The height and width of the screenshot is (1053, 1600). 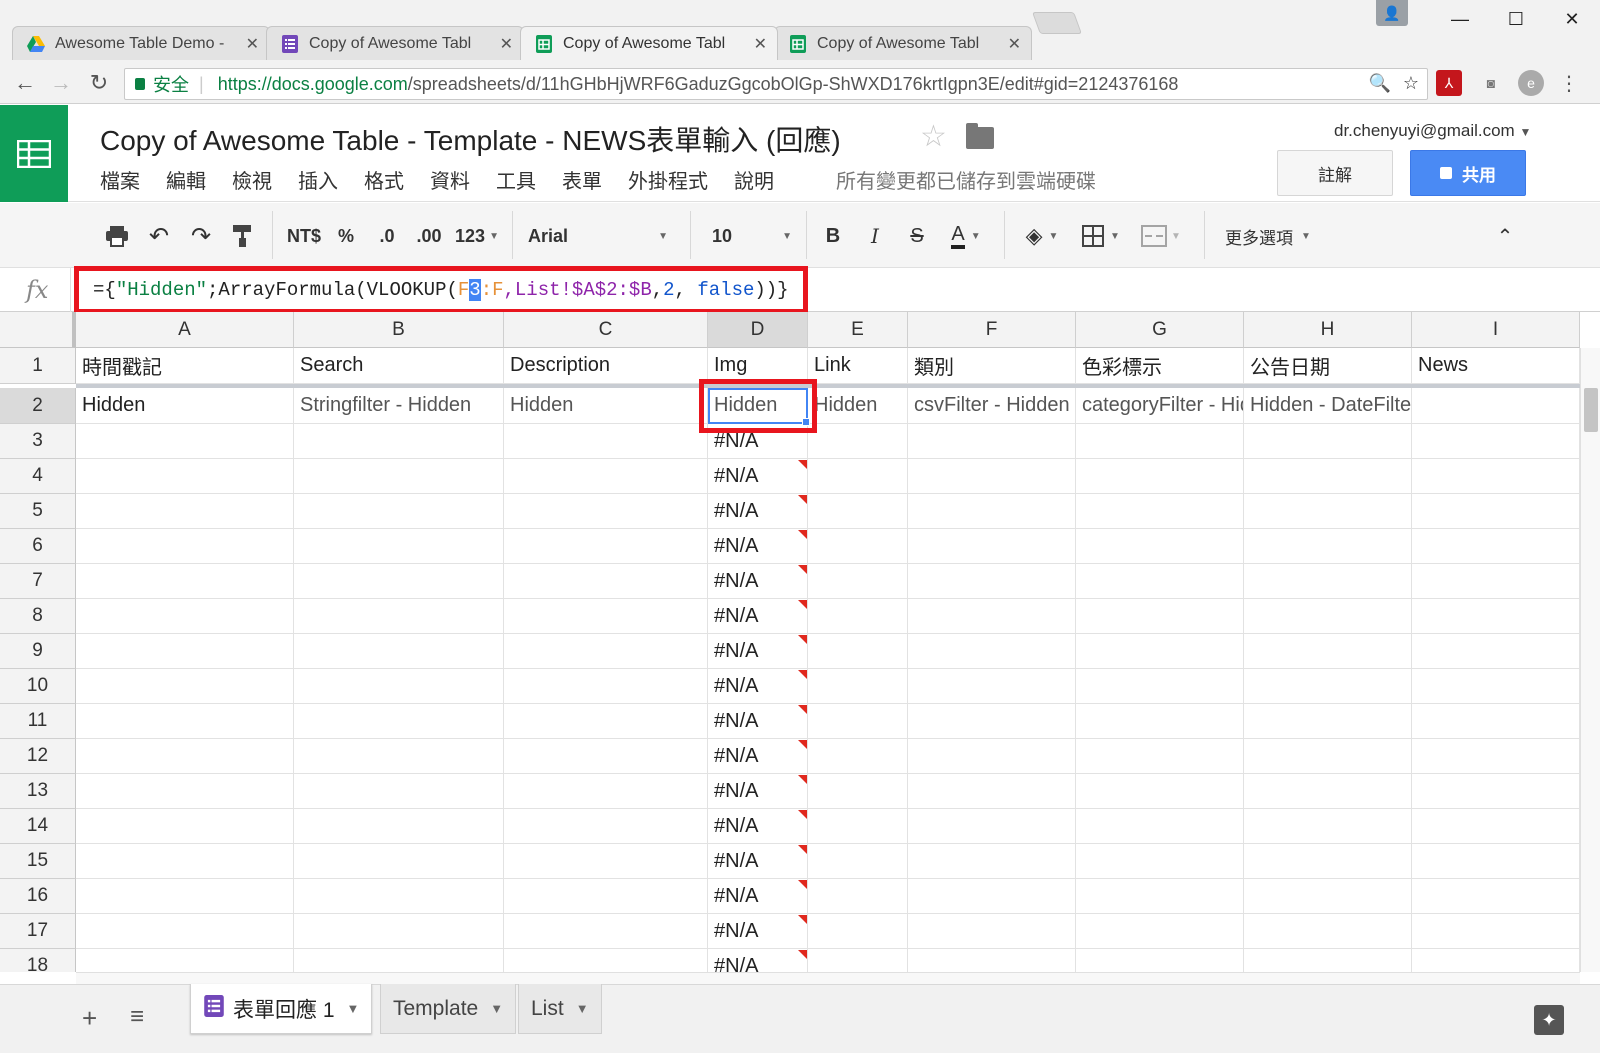 I want to click on cell-a8, so click(x=185, y=616).